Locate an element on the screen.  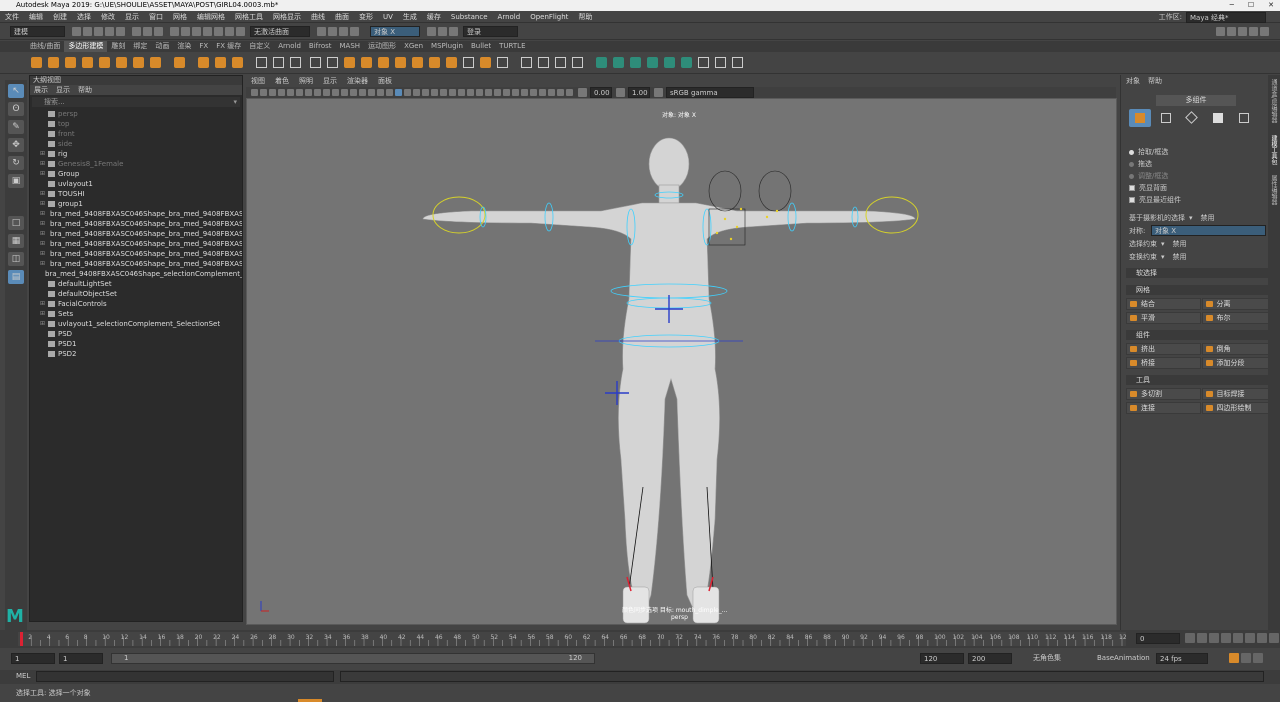
snap-grid-icon is located at coordinates (174, 31).